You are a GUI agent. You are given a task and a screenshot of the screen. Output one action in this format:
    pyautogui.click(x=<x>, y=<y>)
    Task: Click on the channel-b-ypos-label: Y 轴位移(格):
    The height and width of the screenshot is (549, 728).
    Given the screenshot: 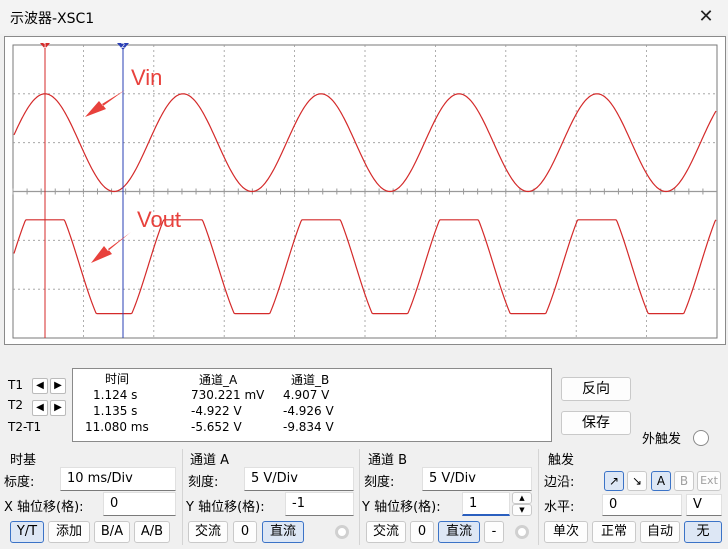 What is the action you would take?
    pyautogui.click(x=401, y=507)
    